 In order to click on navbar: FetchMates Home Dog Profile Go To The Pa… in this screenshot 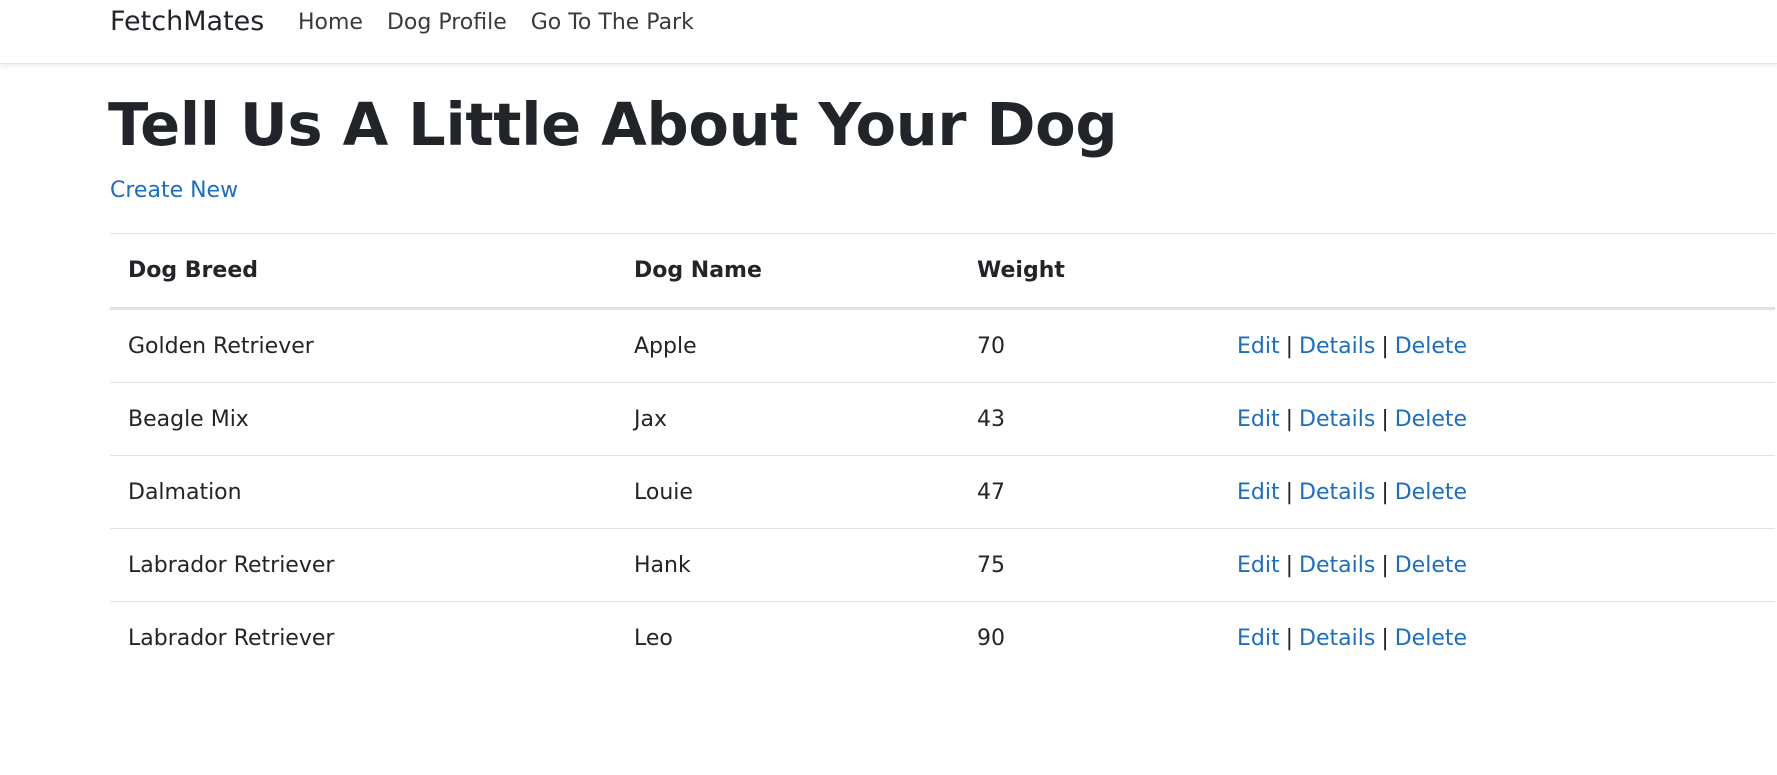, I will do `click(888, 32)`.